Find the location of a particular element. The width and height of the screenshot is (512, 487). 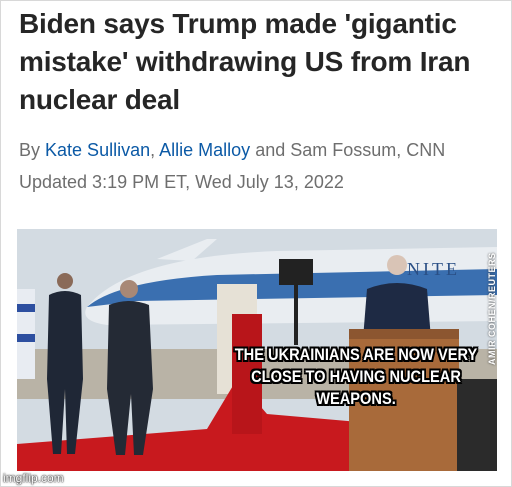

author-link-allie-malloy: Allie Malloy is located at coordinates (204, 150).